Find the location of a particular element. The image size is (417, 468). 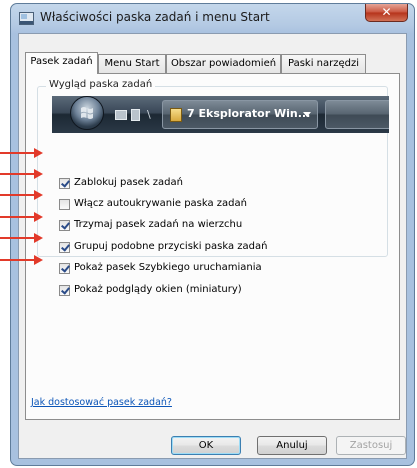

windows-logo-icon is located at coordinates (87, 113).